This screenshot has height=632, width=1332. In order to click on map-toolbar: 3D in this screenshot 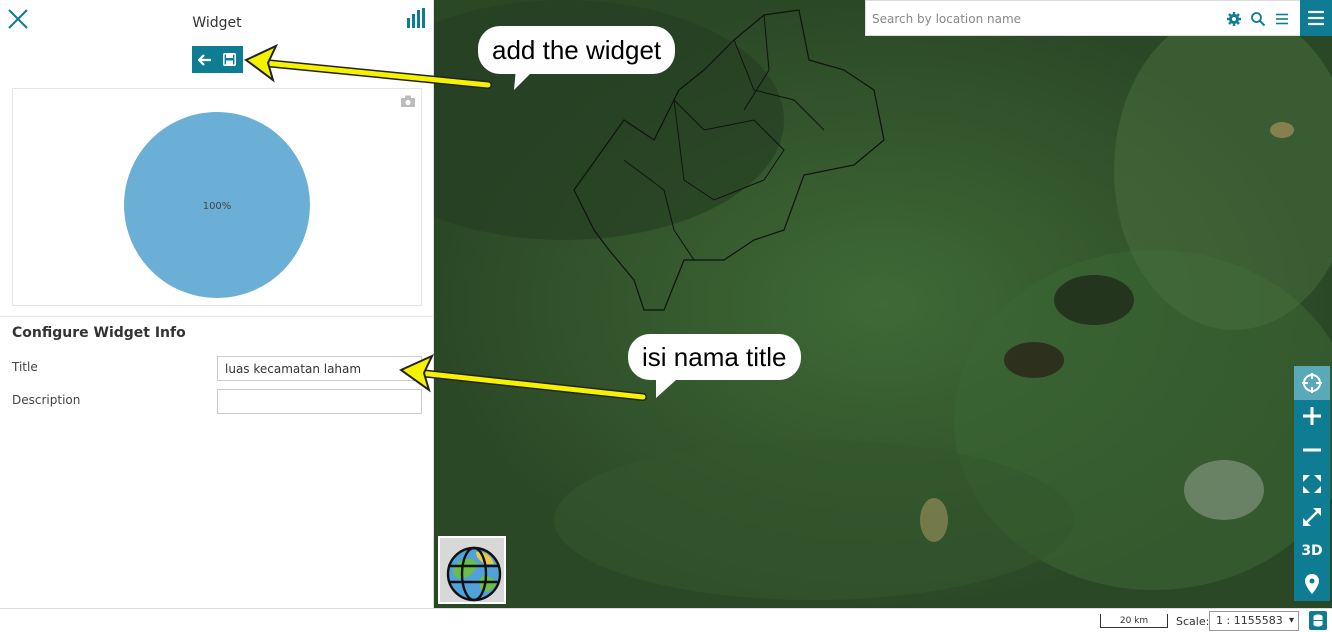, I will do `click(1312, 484)`.